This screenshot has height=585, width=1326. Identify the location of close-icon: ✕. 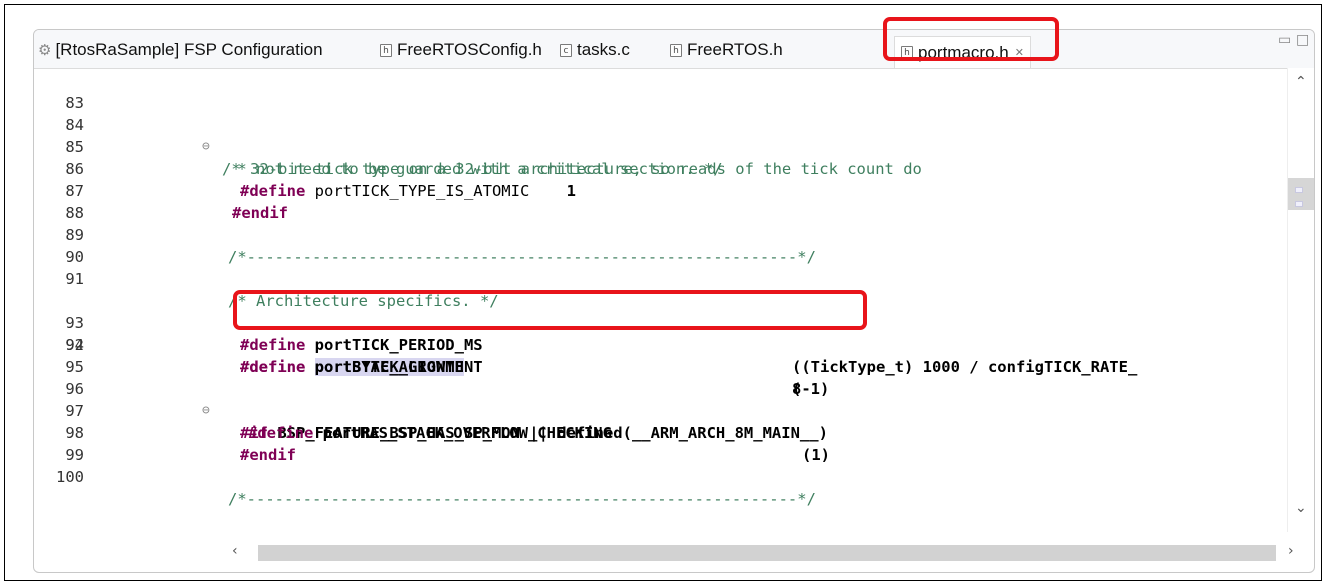
(1019, 52).